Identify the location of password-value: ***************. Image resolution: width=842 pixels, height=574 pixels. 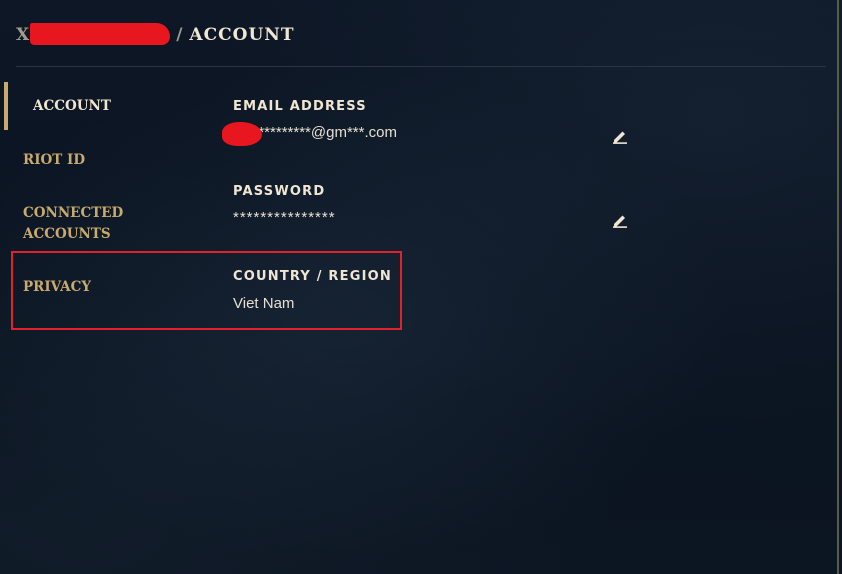
(284, 217).